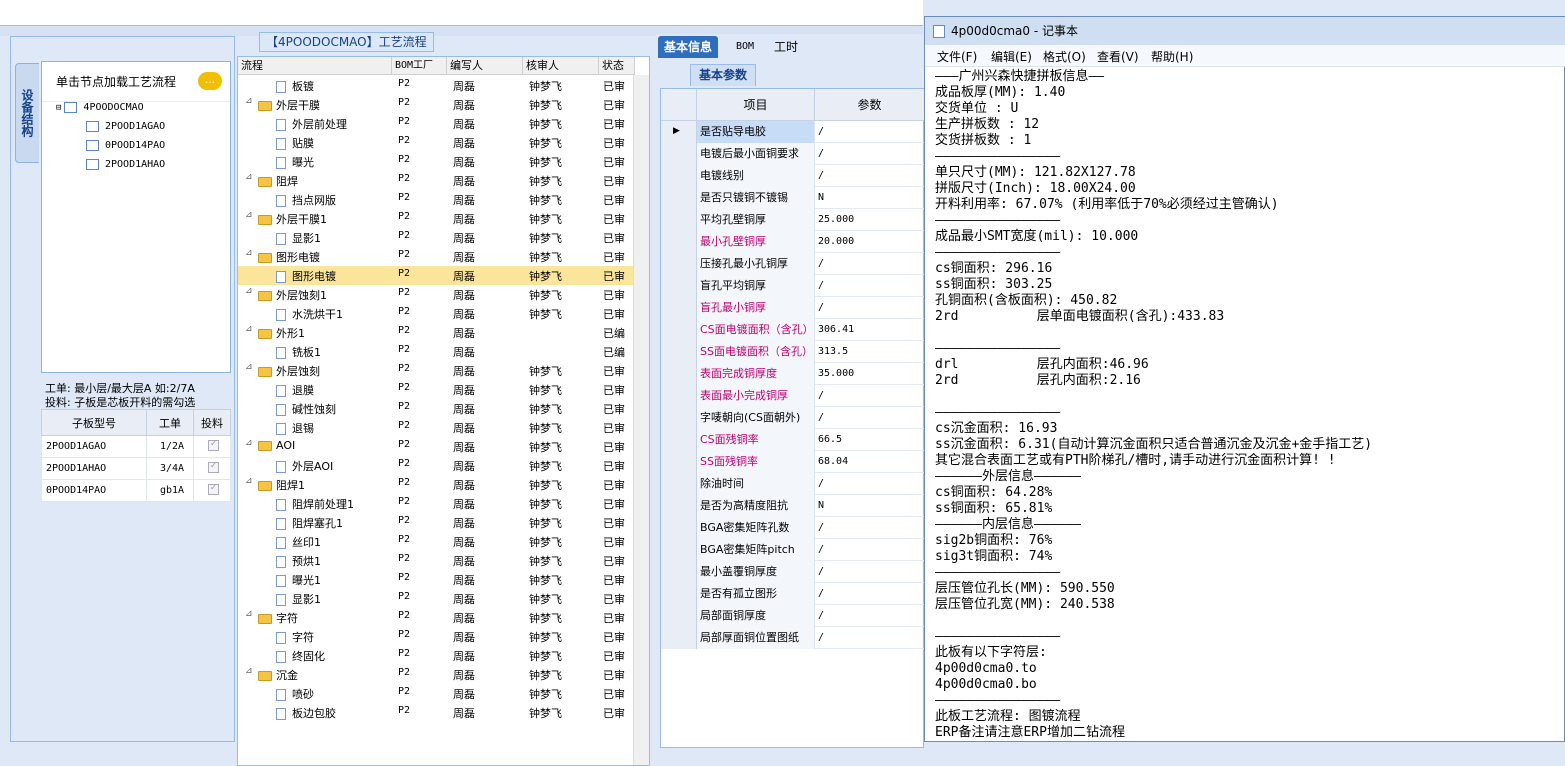  Describe the element at coordinates (786, 47) in the screenshot. I see `tab-work-hours: 工时` at that location.